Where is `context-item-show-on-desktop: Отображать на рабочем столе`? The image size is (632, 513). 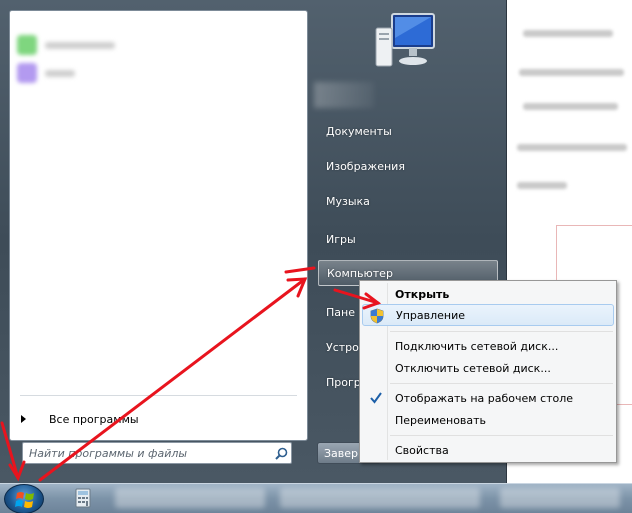 context-item-show-on-desktop: Отображать на рабочем столе is located at coordinates (488, 398).